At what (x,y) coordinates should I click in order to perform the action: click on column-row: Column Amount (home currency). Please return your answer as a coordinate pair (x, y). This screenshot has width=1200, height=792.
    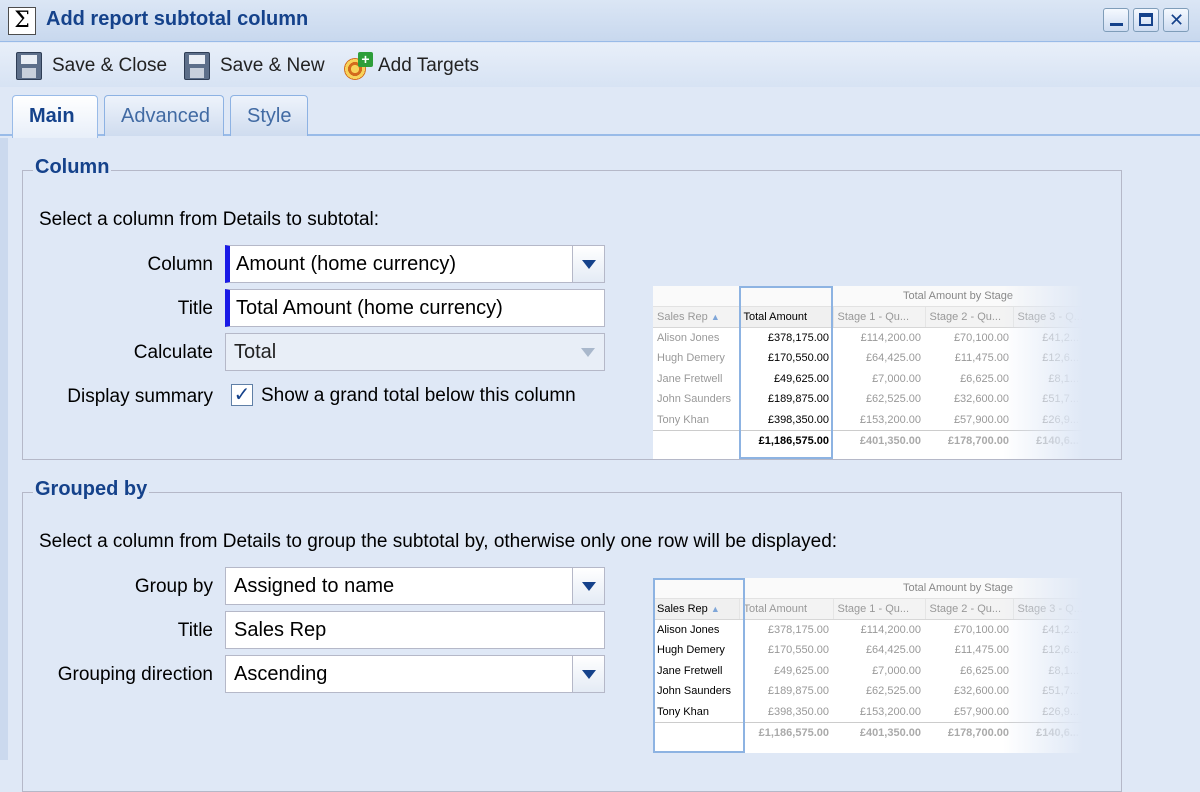
    Looking at the image, I should click on (323, 264).